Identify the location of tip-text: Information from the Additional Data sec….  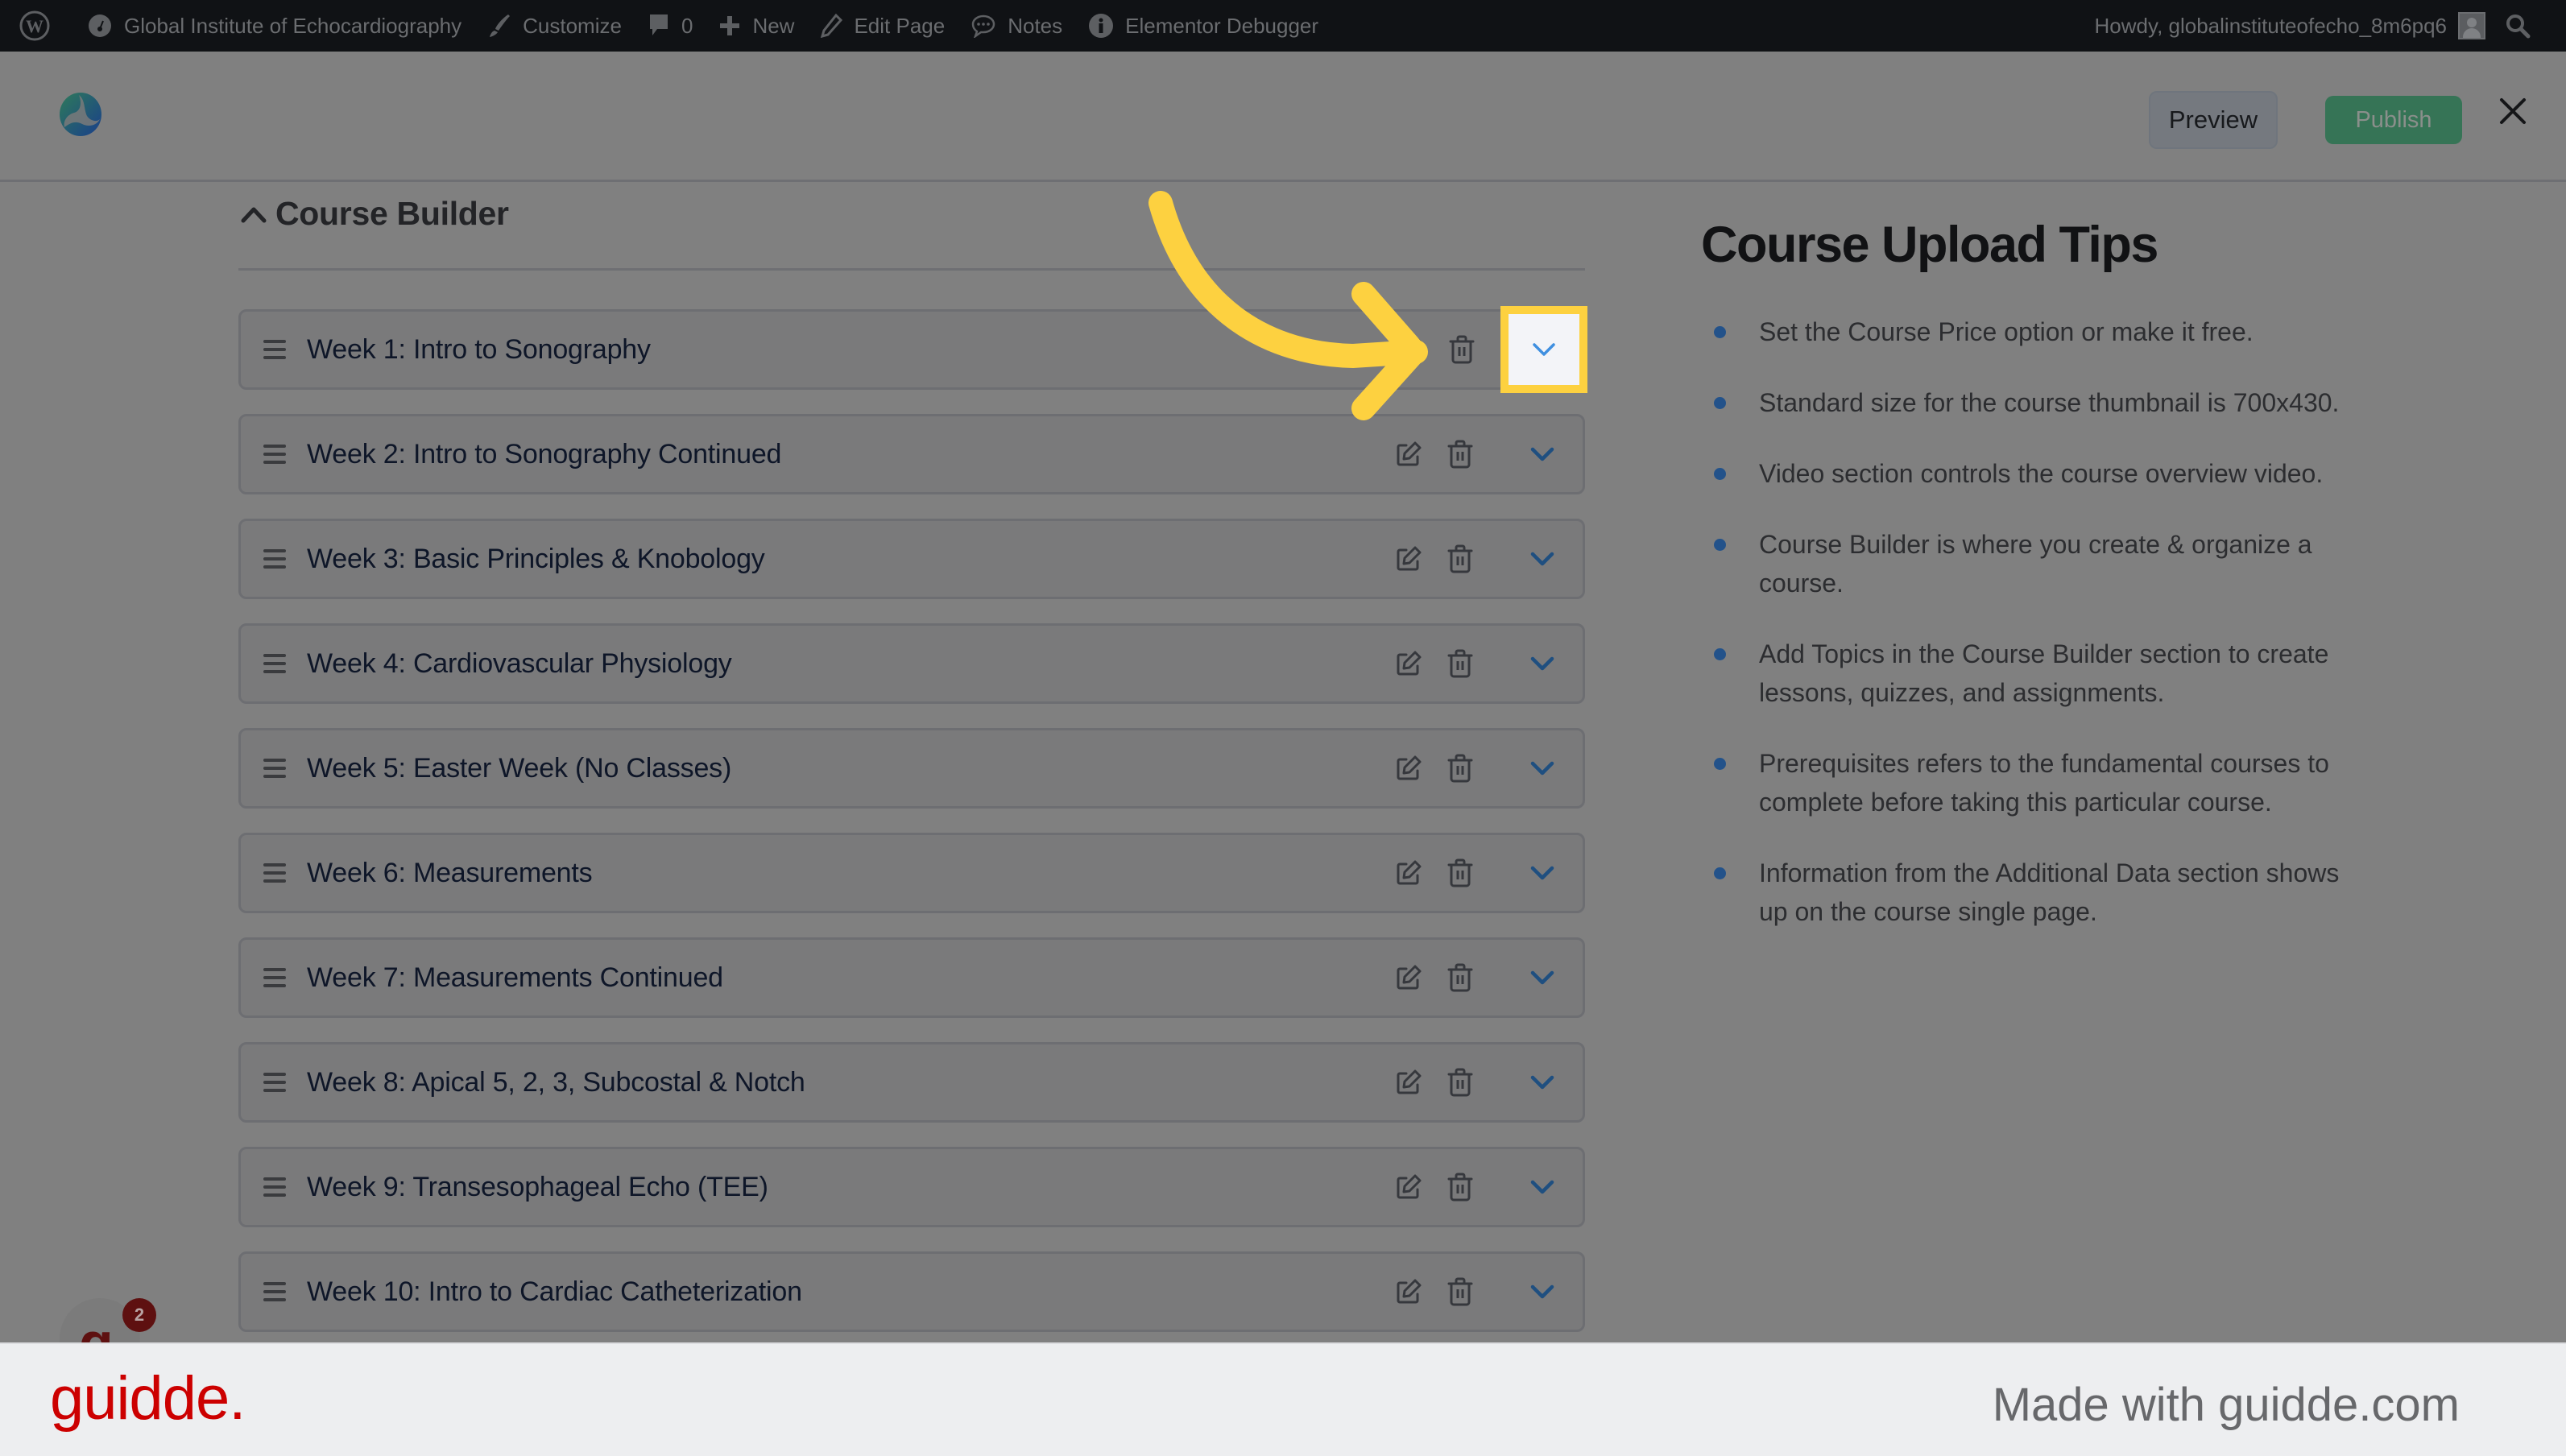
(2049, 892).